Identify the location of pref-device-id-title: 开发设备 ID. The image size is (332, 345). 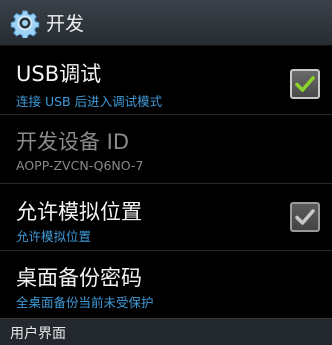
(73, 142).